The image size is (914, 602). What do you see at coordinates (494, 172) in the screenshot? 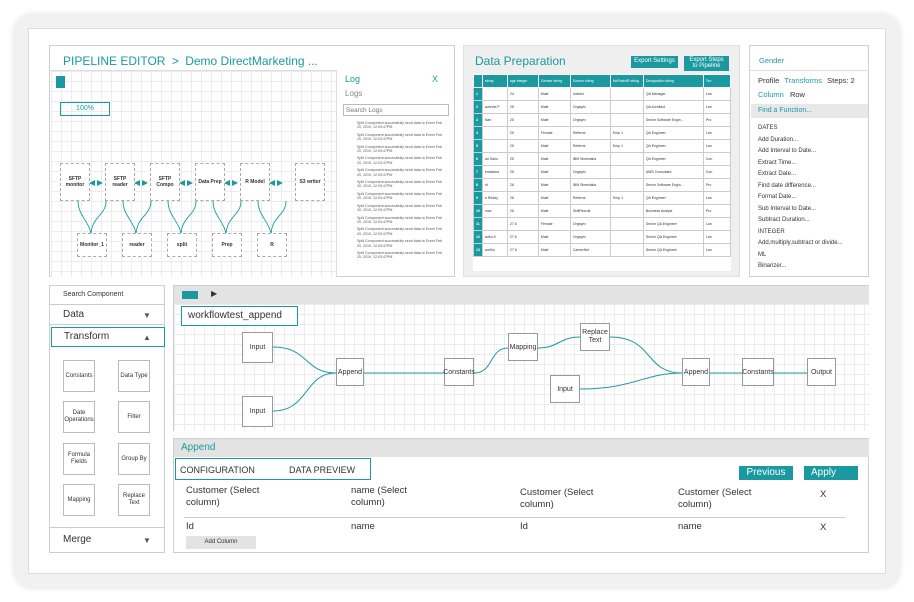
I see `table-cell: enastava` at bounding box center [494, 172].